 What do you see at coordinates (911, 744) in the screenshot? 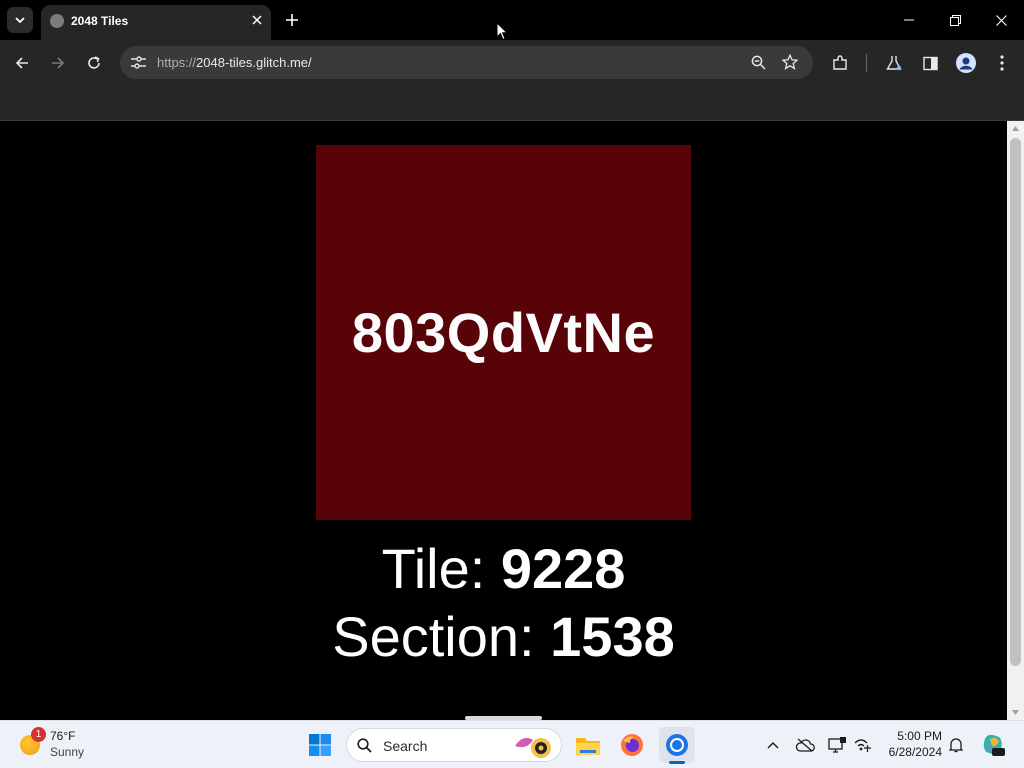
I see `system-clock: 5:00 PM 6/28/2024` at bounding box center [911, 744].